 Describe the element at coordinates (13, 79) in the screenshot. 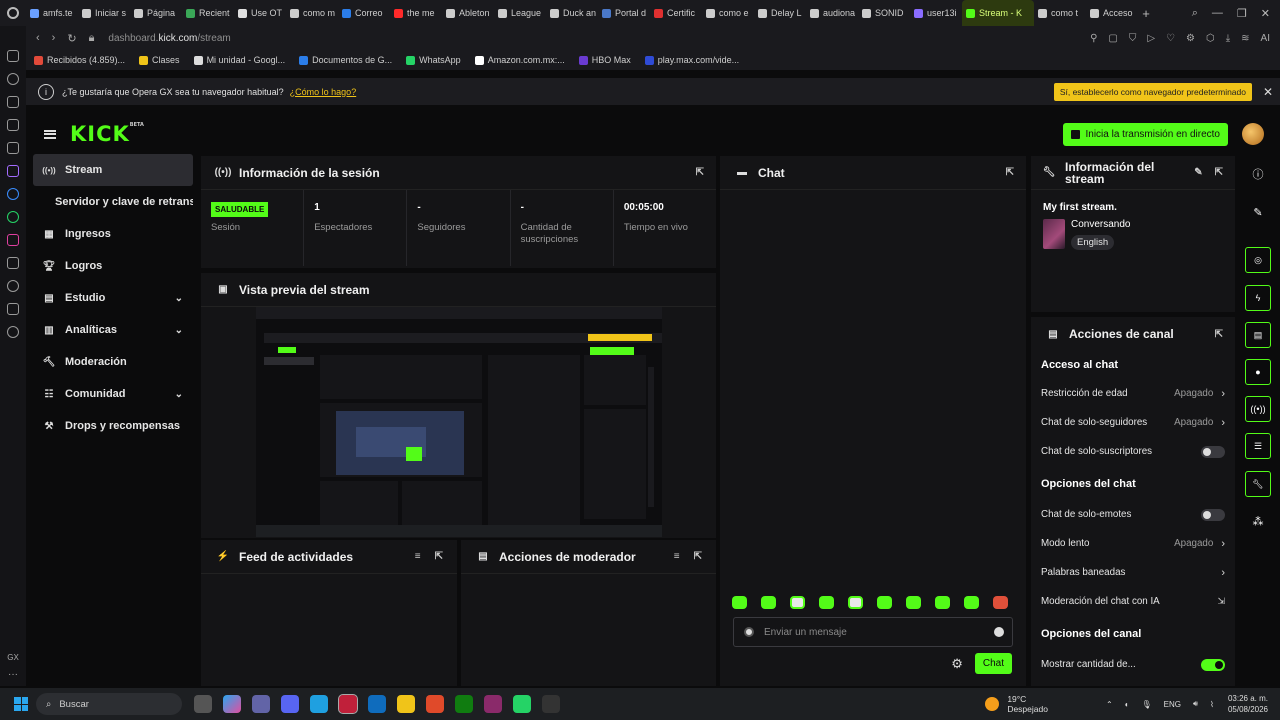

I see `sidebar-history-icon` at that location.